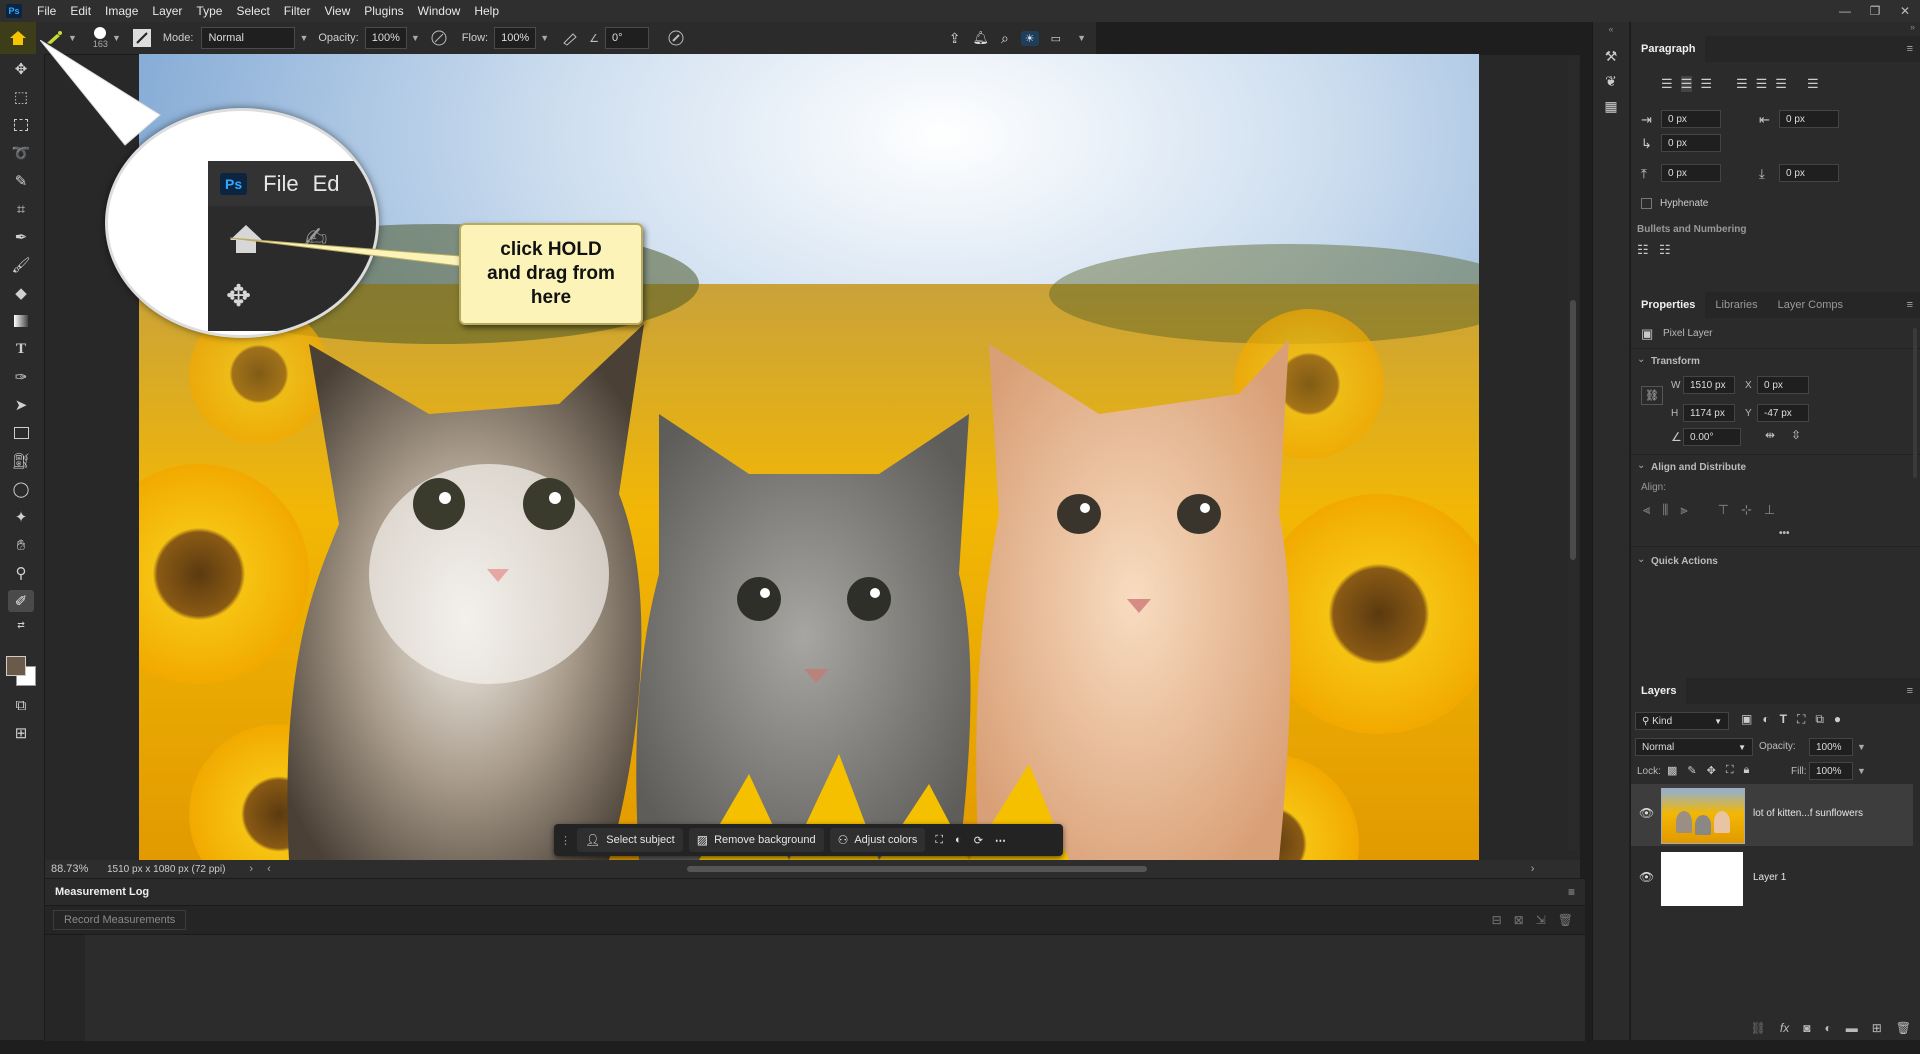 The height and width of the screenshot is (1054, 1920). What do you see at coordinates (21, 265) in the screenshot?
I see `brush-tool: 🖌︎` at bounding box center [21, 265].